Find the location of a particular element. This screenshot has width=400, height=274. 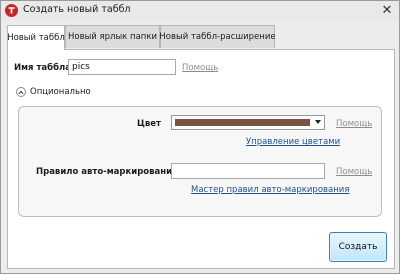

color-label: Цвет is located at coordinates (149, 124).